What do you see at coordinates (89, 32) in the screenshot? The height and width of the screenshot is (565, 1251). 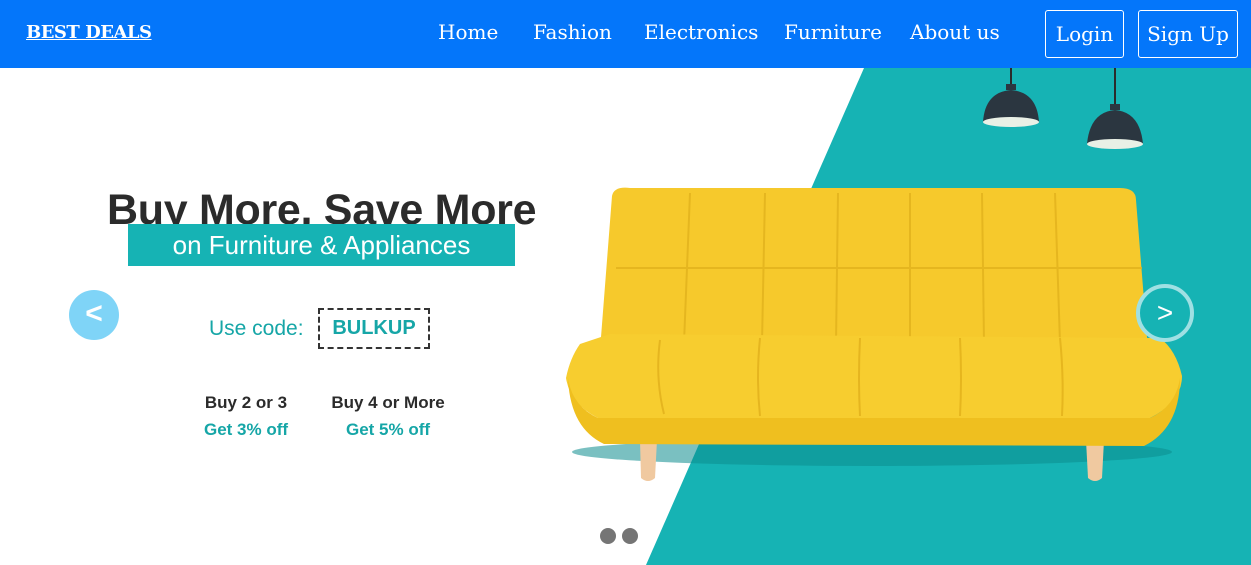 I see `brand-logo: BEST DEALS` at bounding box center [89, 32].